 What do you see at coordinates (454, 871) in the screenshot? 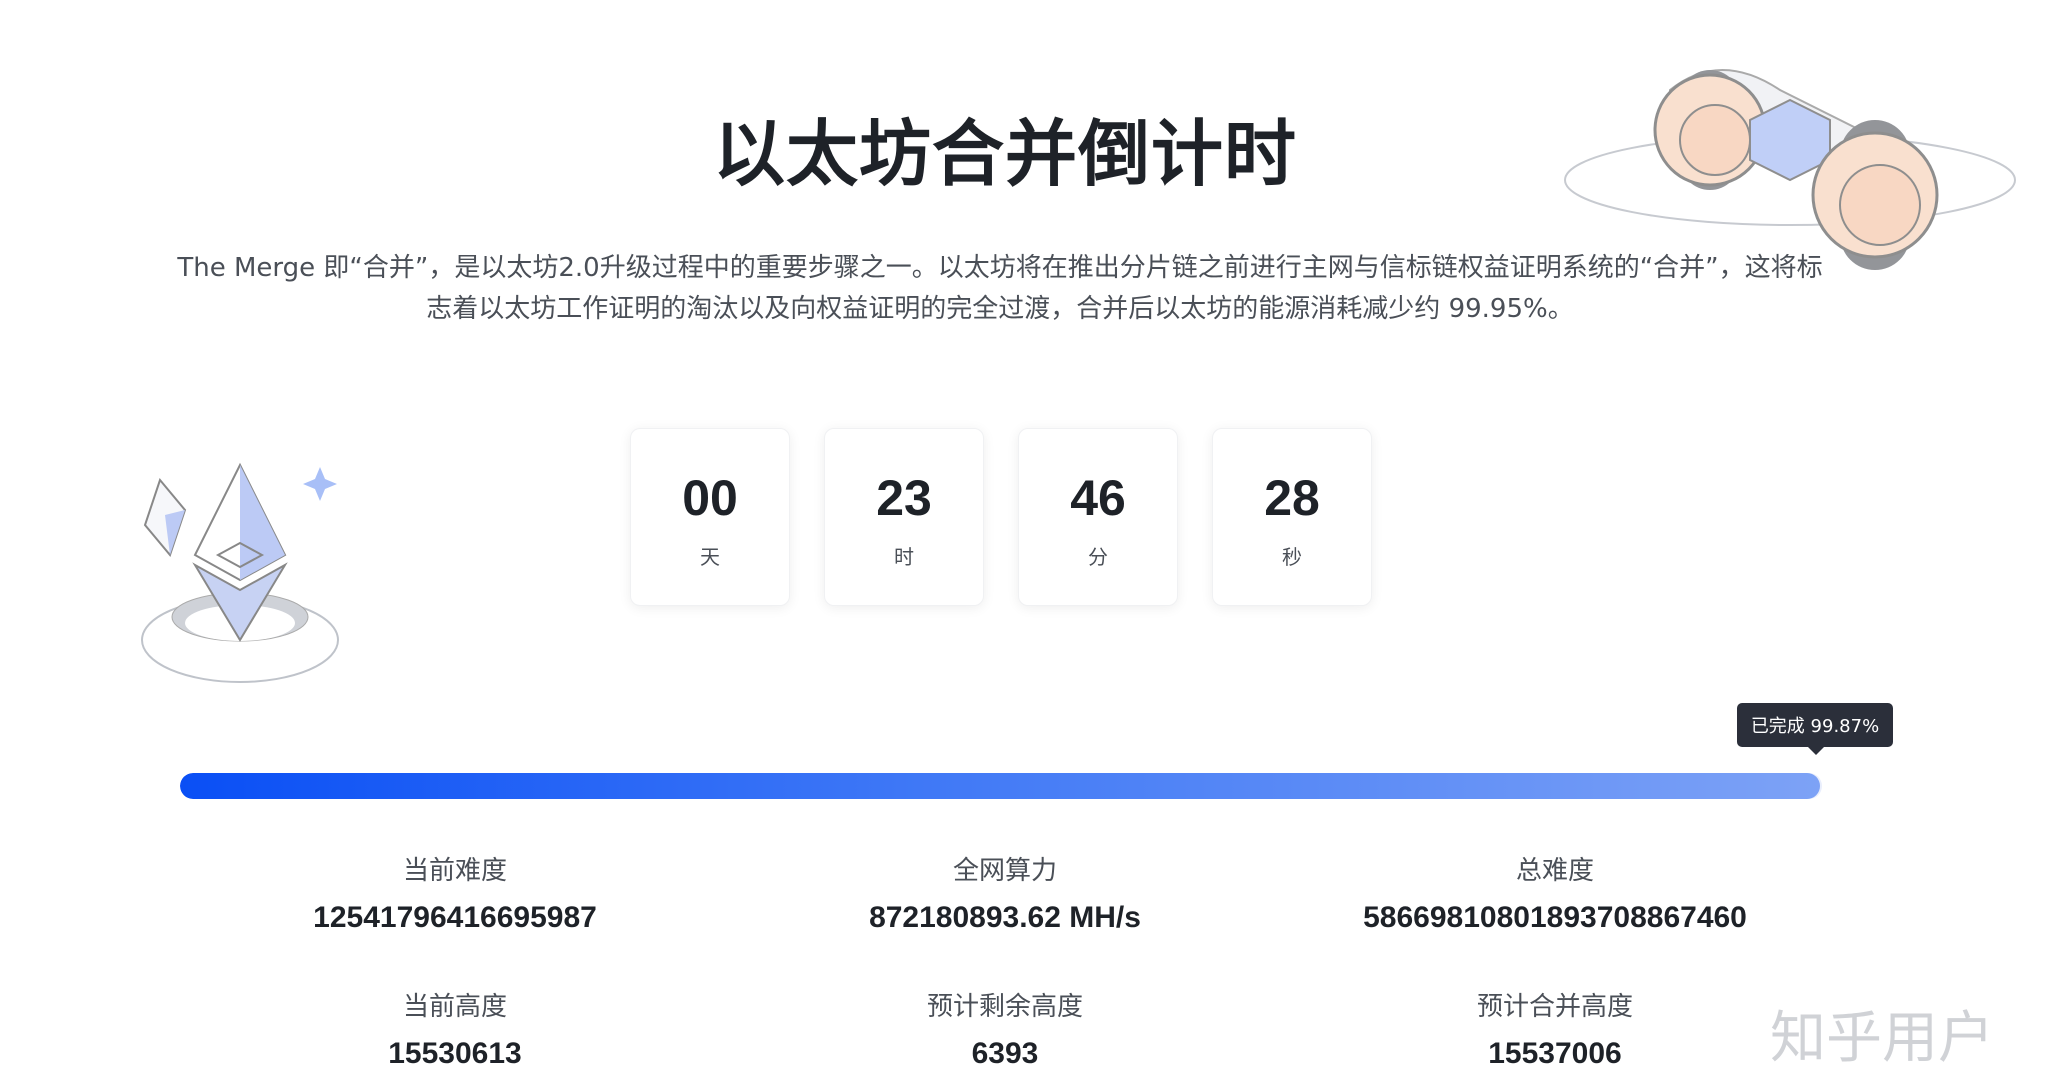
I see `stat-label: 当前难度` at bounding box center [454, 871].